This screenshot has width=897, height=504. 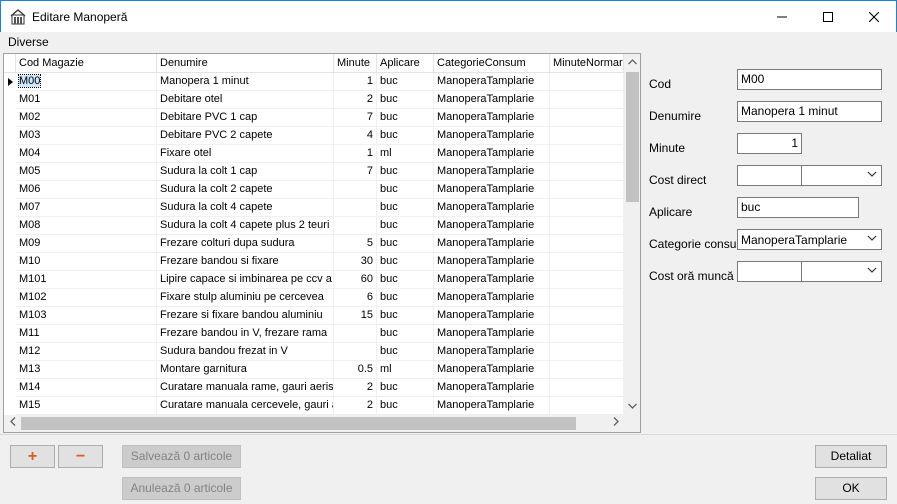 I want to click on scroll-left-icon, so click(x=12, y=423).